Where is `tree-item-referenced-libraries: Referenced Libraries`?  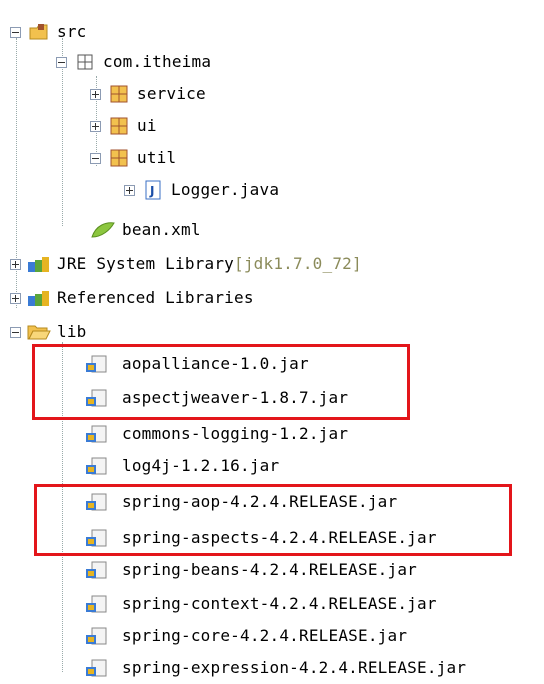
tree-item-referenced-libraries: Referenced Libraries is located at coordinates (132, 298).